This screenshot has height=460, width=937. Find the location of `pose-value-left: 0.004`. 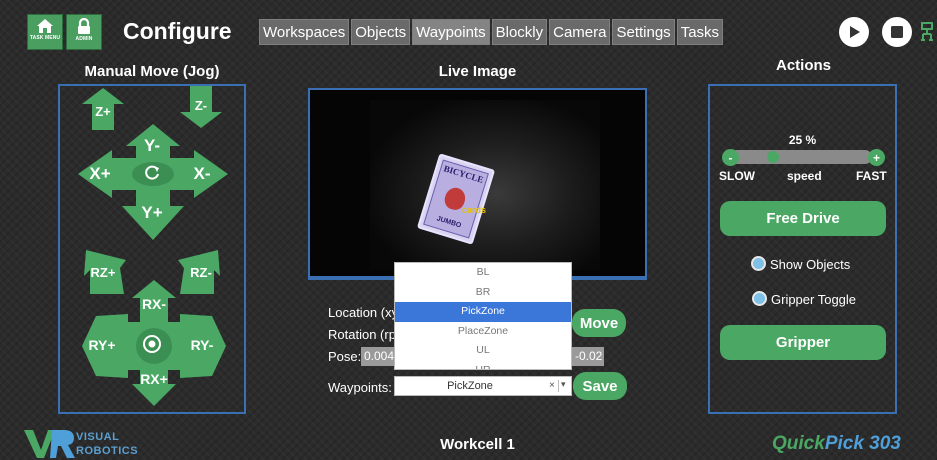

pose-value-left: 0.004 is located at coordinates (379, 356).